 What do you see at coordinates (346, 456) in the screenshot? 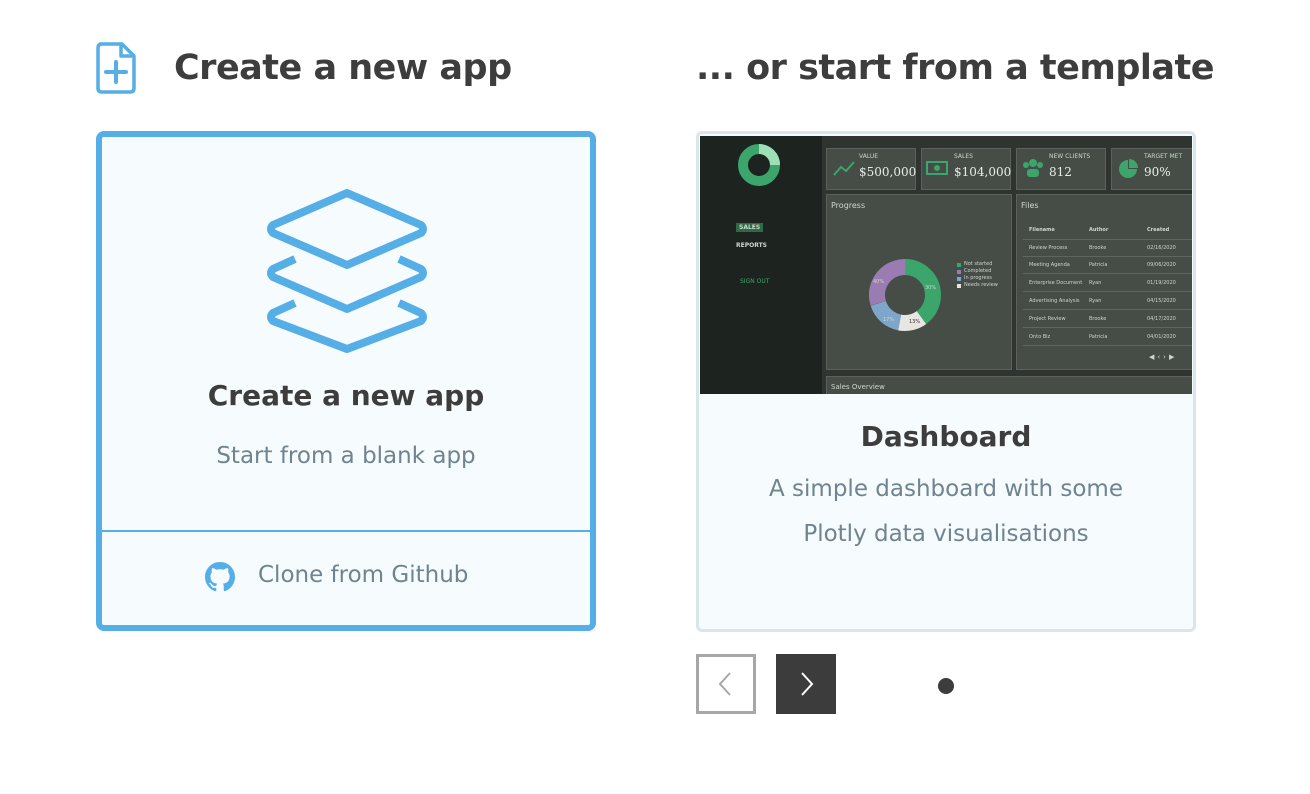
I see `create-app-subtitle: Start from a blank app` at bounding box center [346, 456].